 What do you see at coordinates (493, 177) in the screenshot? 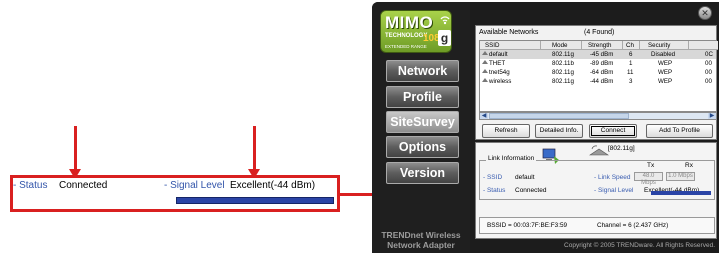
I see `ssid-label: - SSID` at bounding box center [493, 177].